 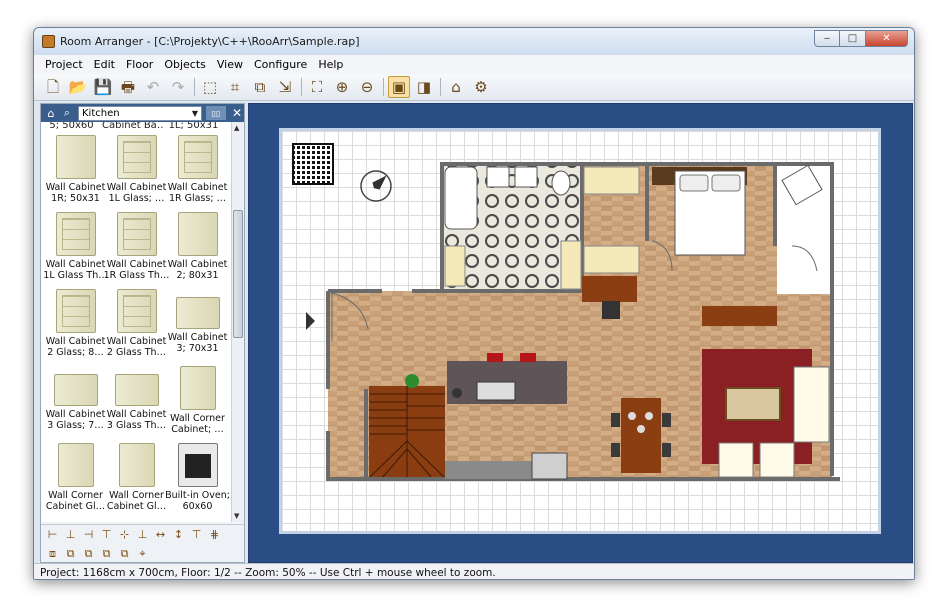 I want to click on view-3d-icon: ◨, so click(x=424, y=87).